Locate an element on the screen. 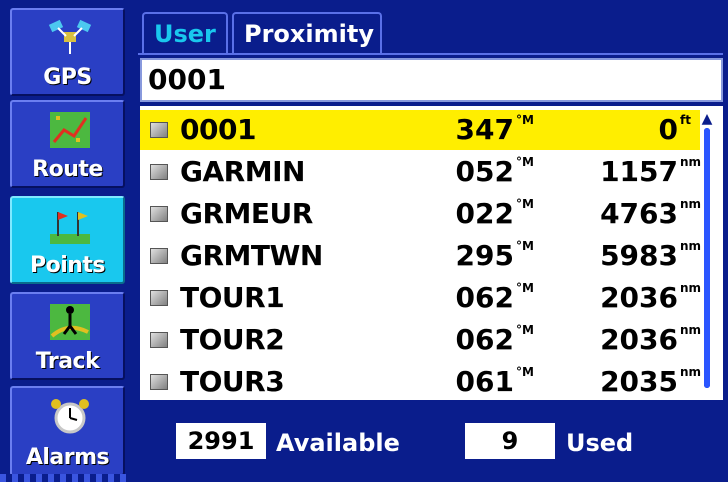 This screenshot has height=482, width=728. list-scrollbar: ▲ is located at coordinates (707, 254).